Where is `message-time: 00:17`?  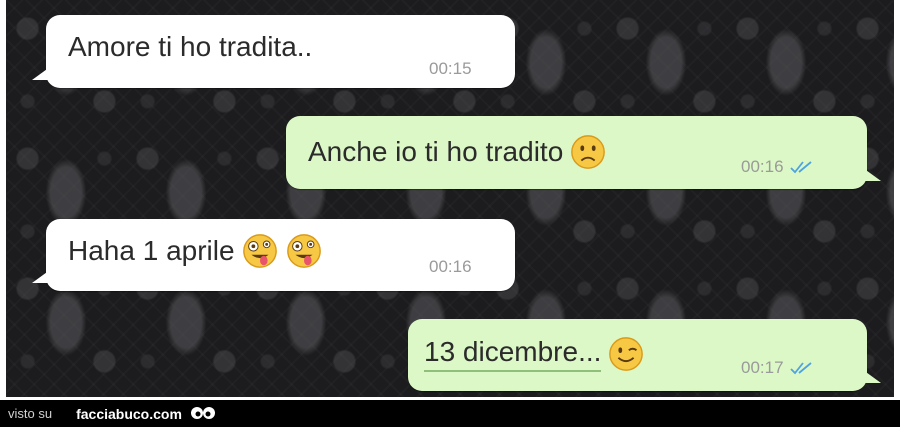
message-time: 00:17 is located at coordinates (762, 367).